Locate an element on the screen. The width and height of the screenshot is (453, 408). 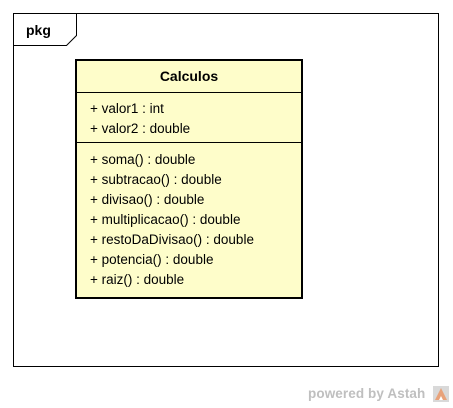
powered-by-text: powered by Astah is located at coordinates (367, 393).